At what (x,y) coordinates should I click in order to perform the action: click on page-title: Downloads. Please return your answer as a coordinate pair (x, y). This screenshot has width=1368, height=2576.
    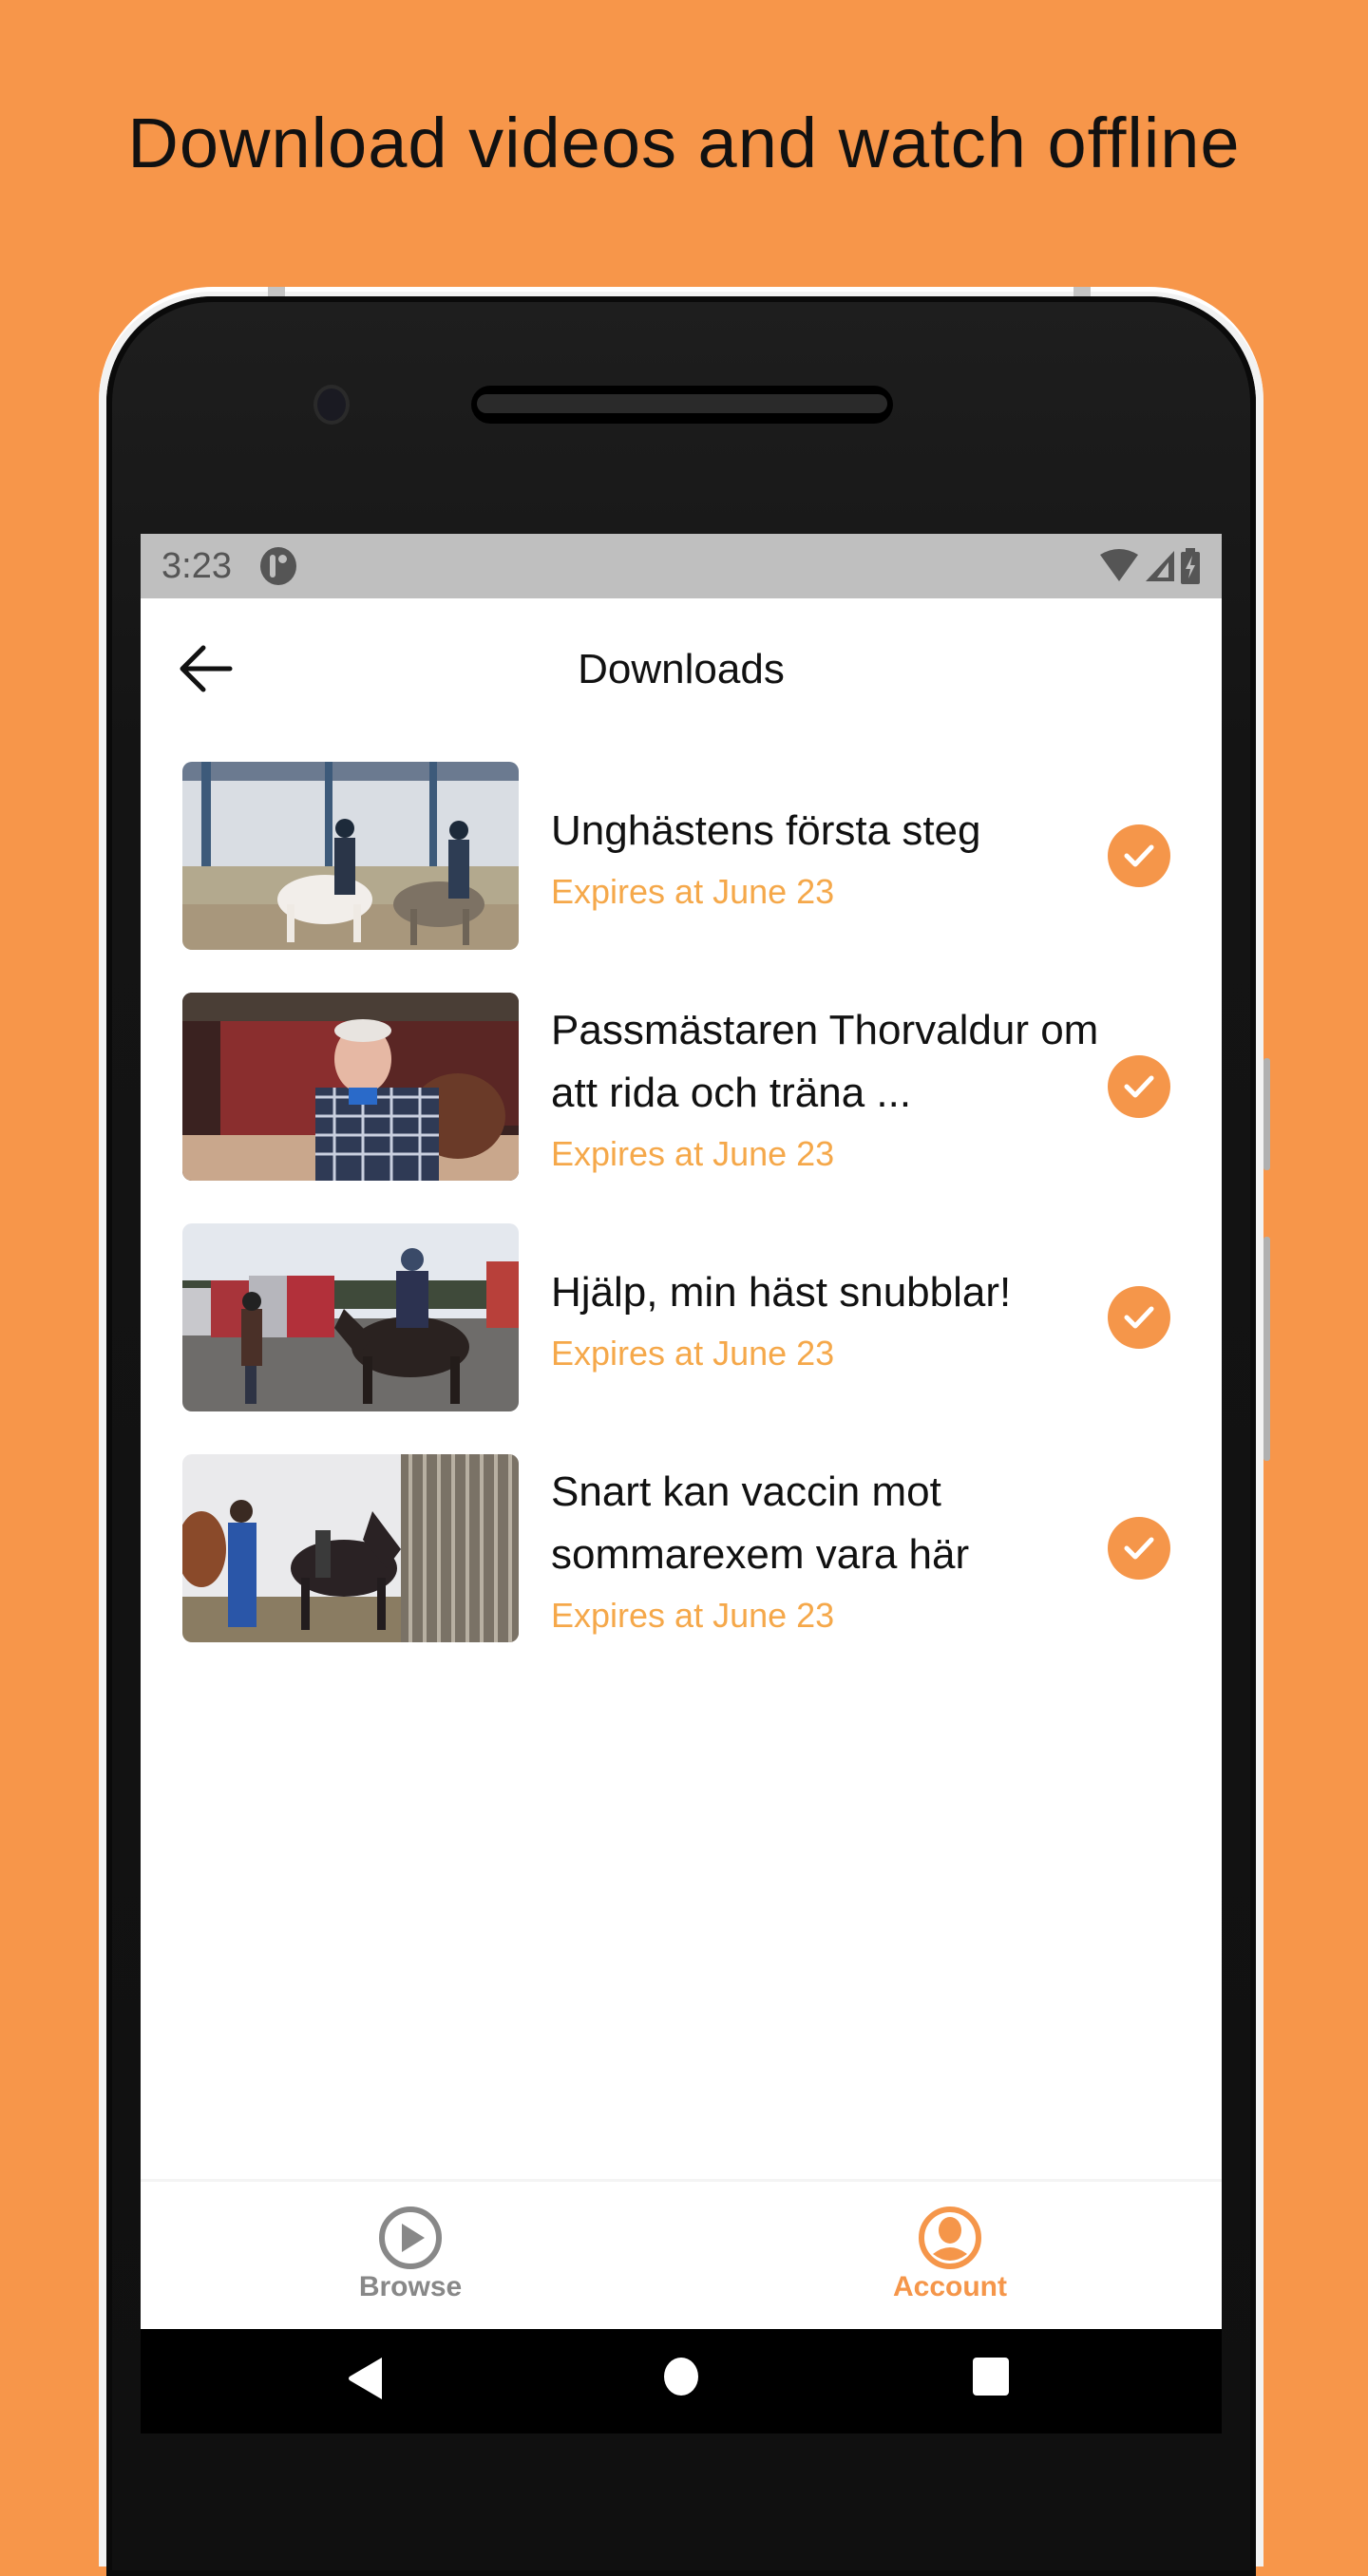
    Looking at the image, I should click on (681, 669).